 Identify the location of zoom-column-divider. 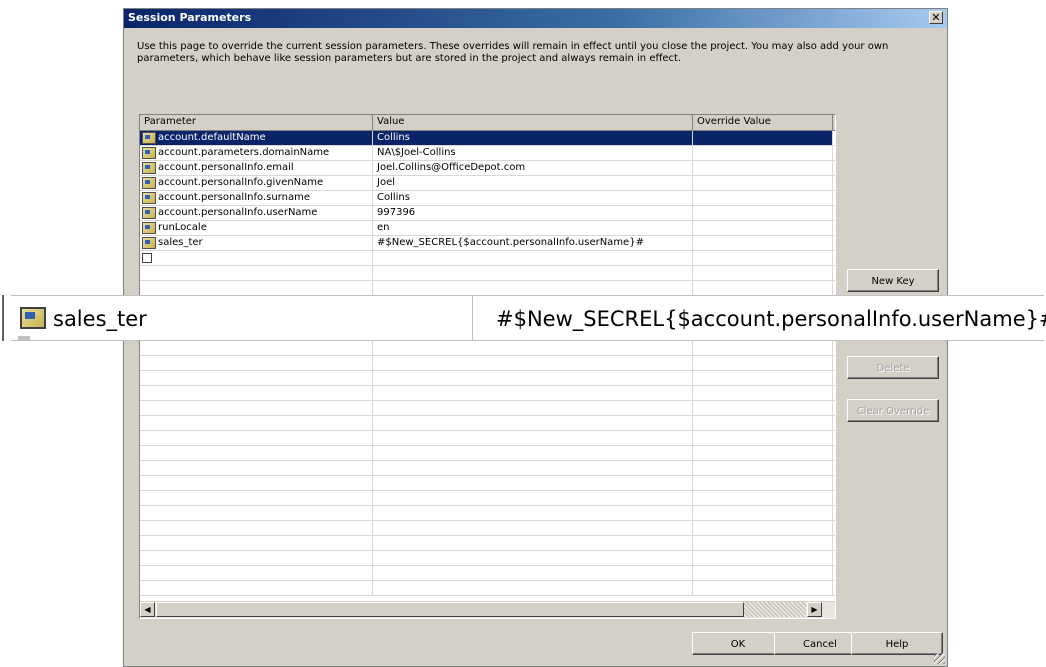
(472, 318).